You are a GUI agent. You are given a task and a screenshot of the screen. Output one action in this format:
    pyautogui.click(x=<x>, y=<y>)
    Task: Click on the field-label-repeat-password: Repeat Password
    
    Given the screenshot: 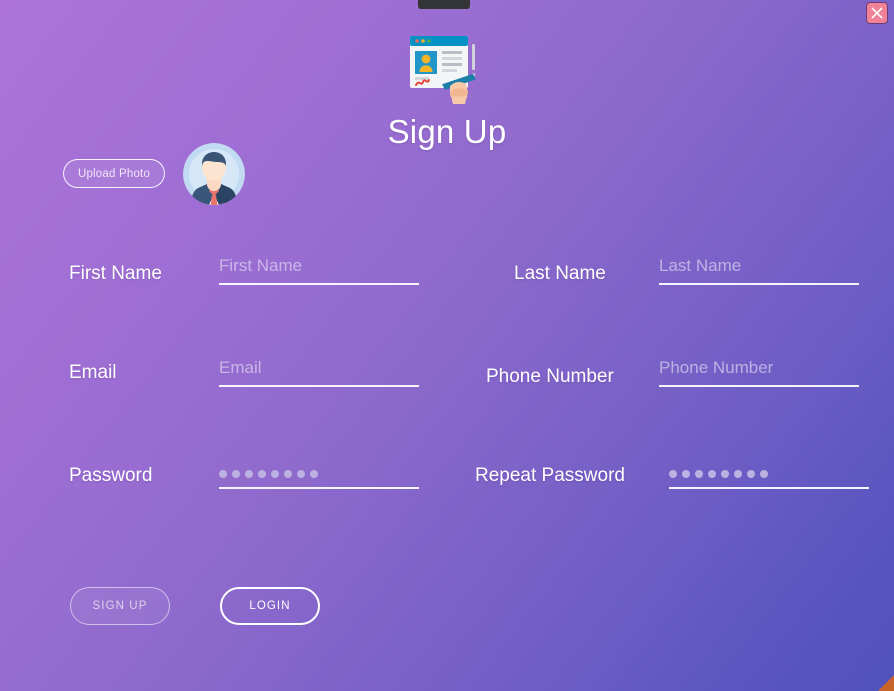 What is the action you would take?
    pyautogui.click(x=550, y=475)
    